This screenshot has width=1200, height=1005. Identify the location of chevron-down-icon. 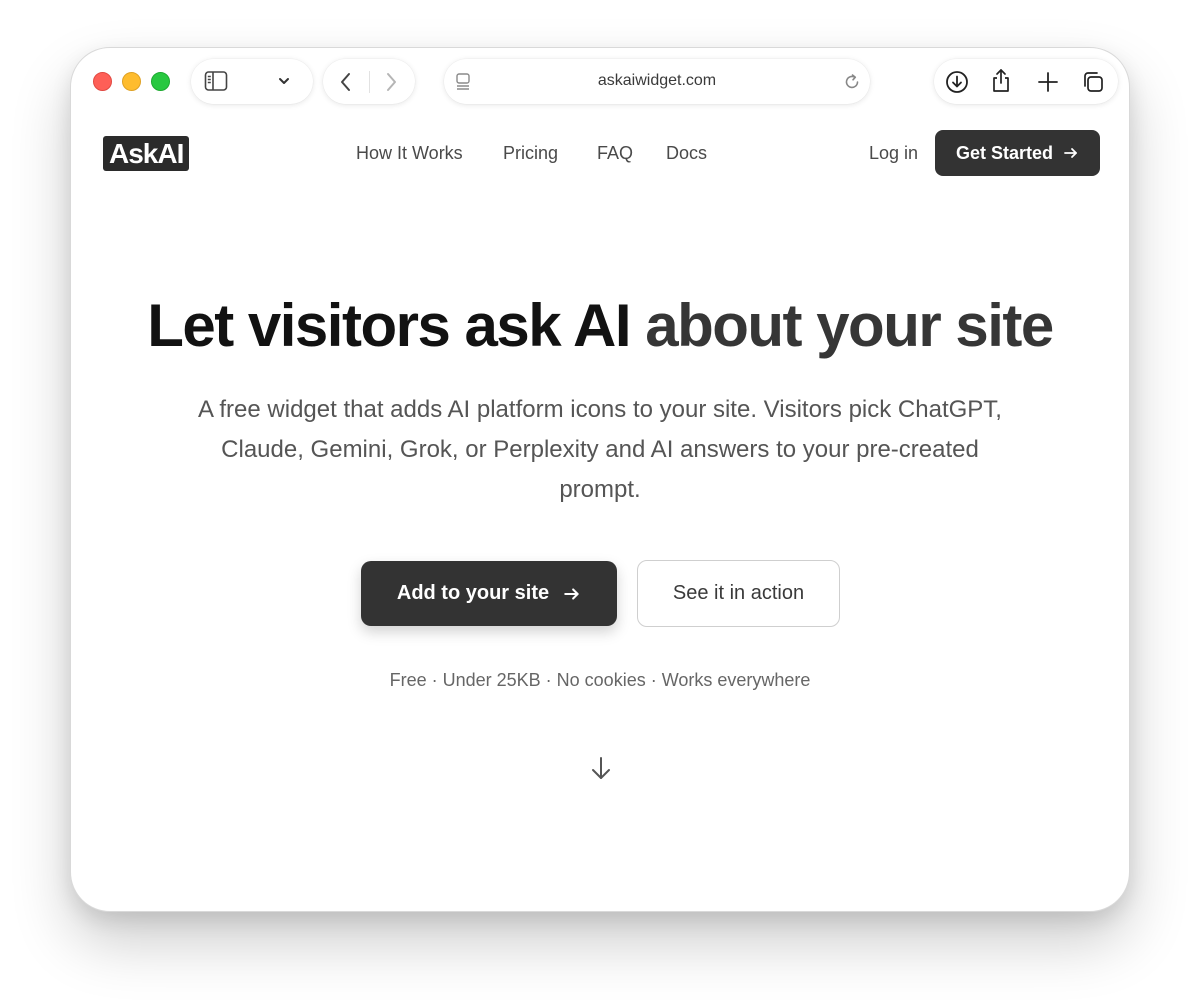
(284, 81).